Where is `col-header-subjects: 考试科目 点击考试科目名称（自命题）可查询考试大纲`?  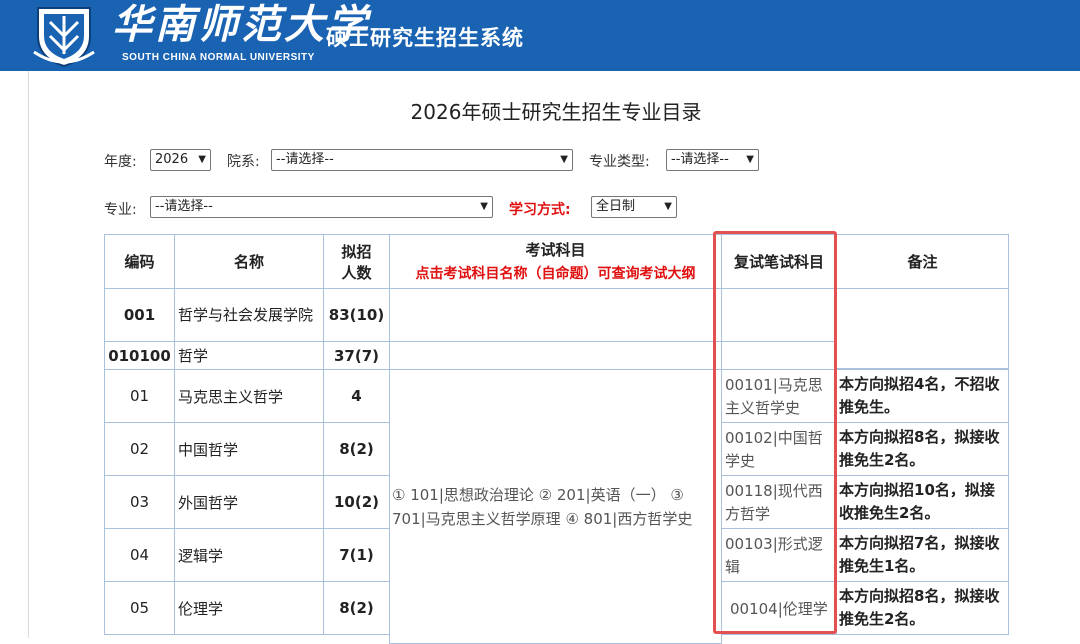 col-header-subjects: 考试科目 点击考试科目名称（自命题）可查询考试大纲 is located at coordinates (555, 261).